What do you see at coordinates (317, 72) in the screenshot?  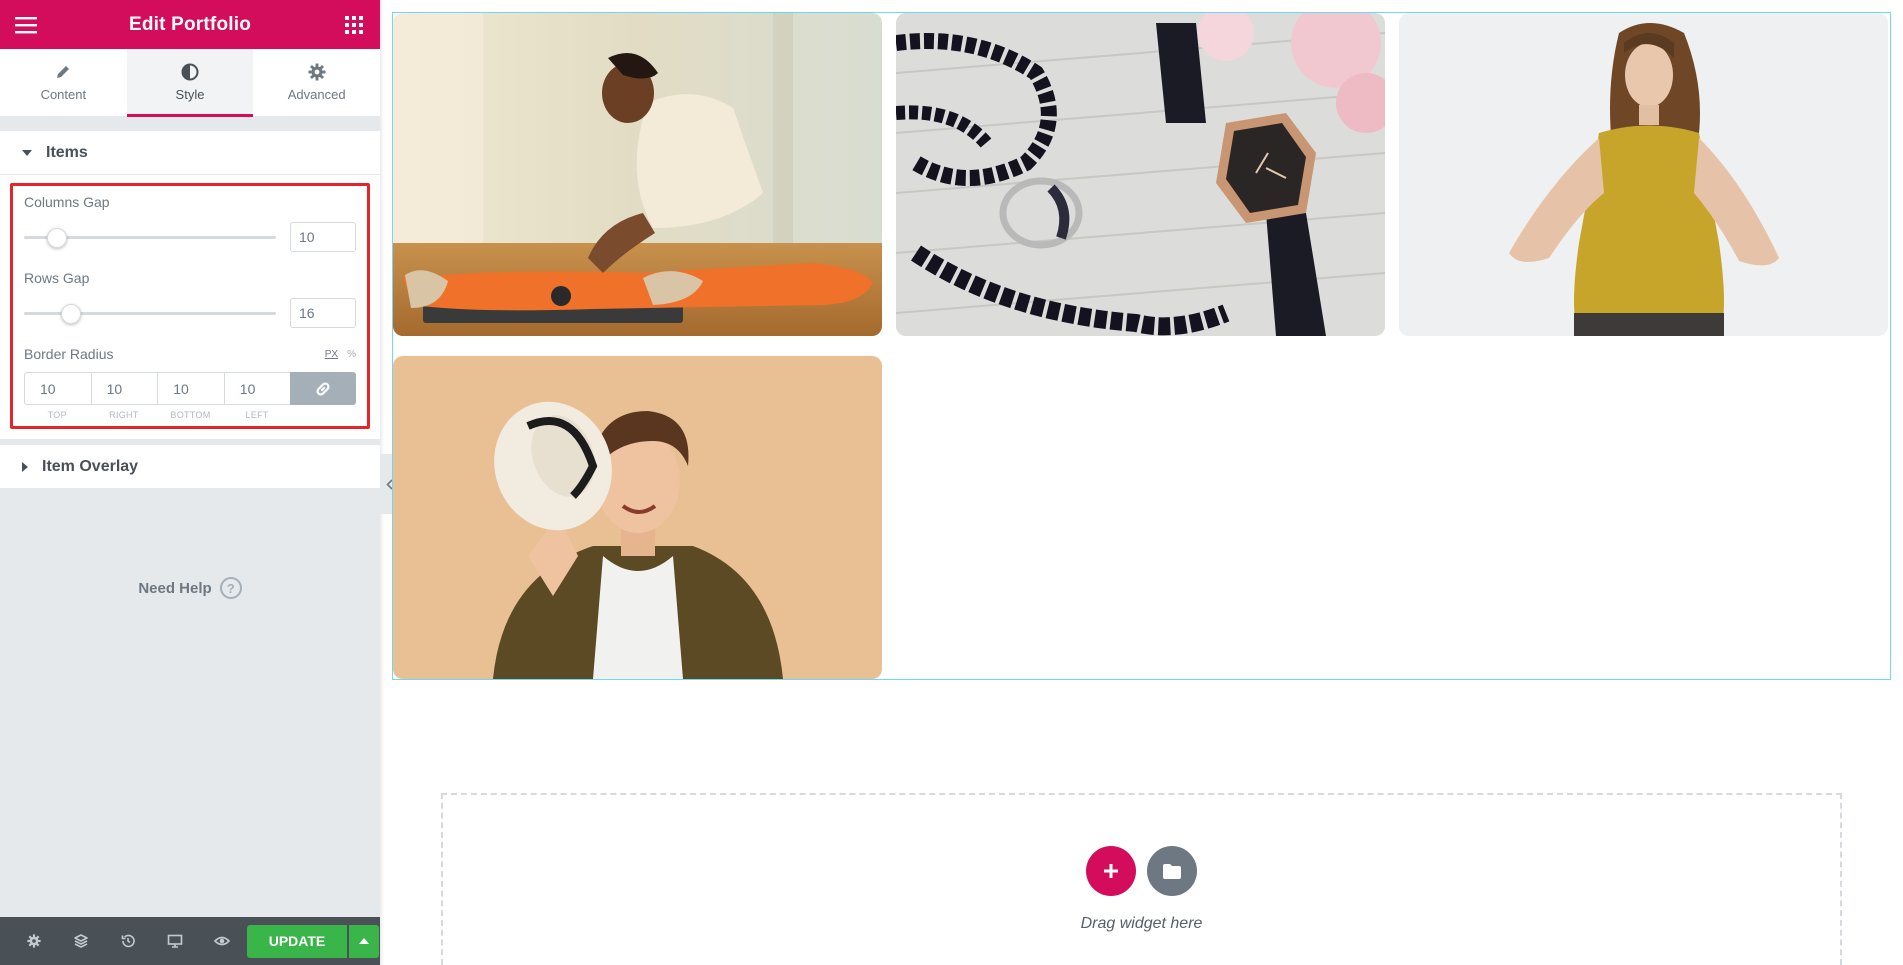 I see `gear-icon` at bounding box center [317, 72].